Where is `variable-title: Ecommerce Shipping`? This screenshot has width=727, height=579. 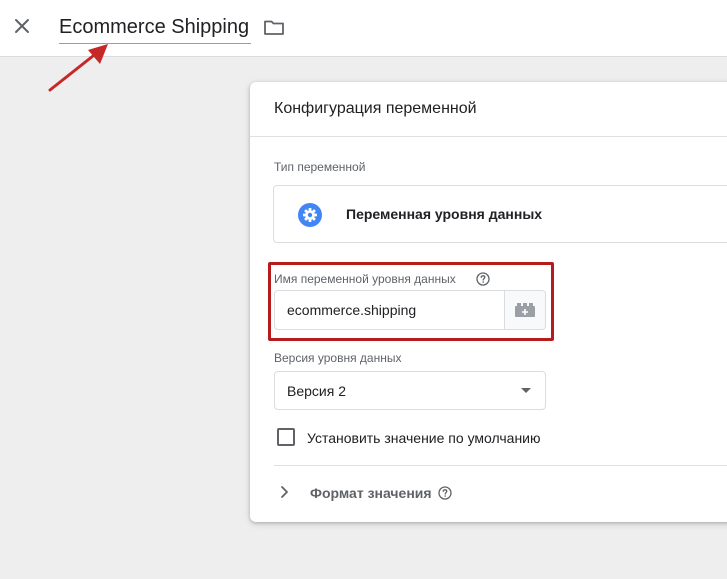
variable-title: Ecommerce Shipping is located at coordinates (154, 27).